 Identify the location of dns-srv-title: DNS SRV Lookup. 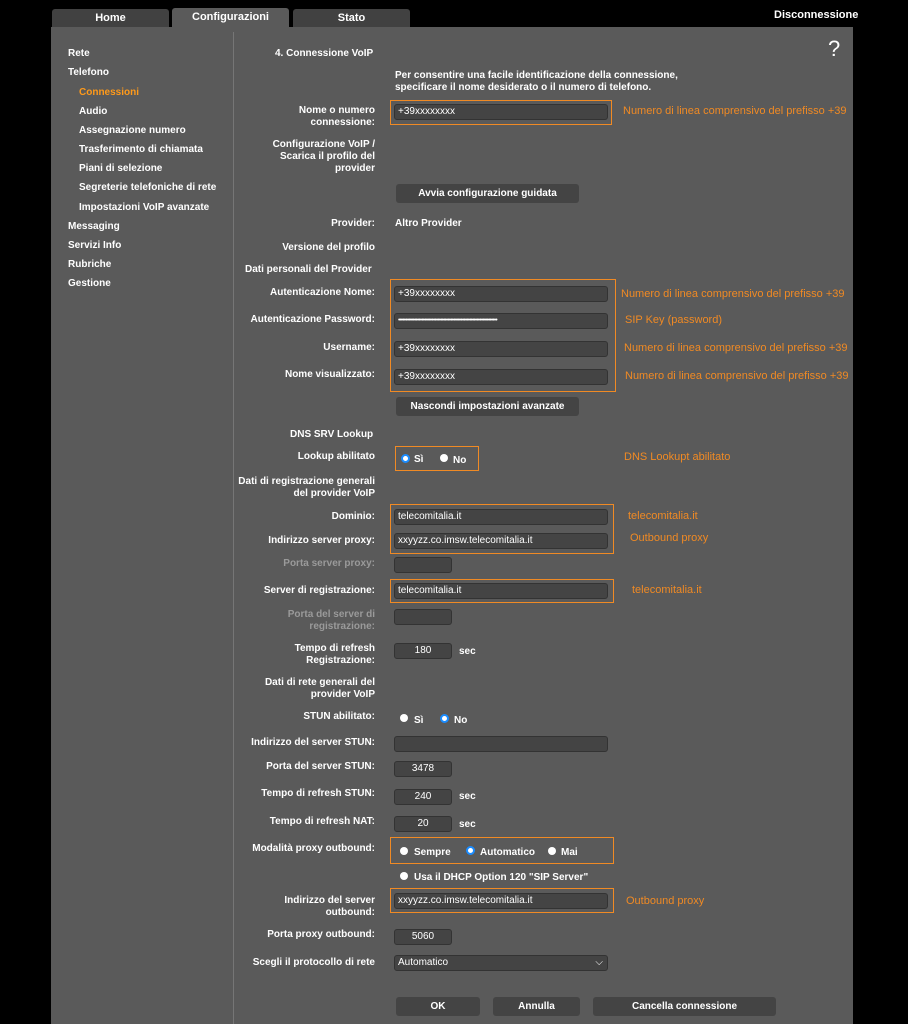
(332, 434).